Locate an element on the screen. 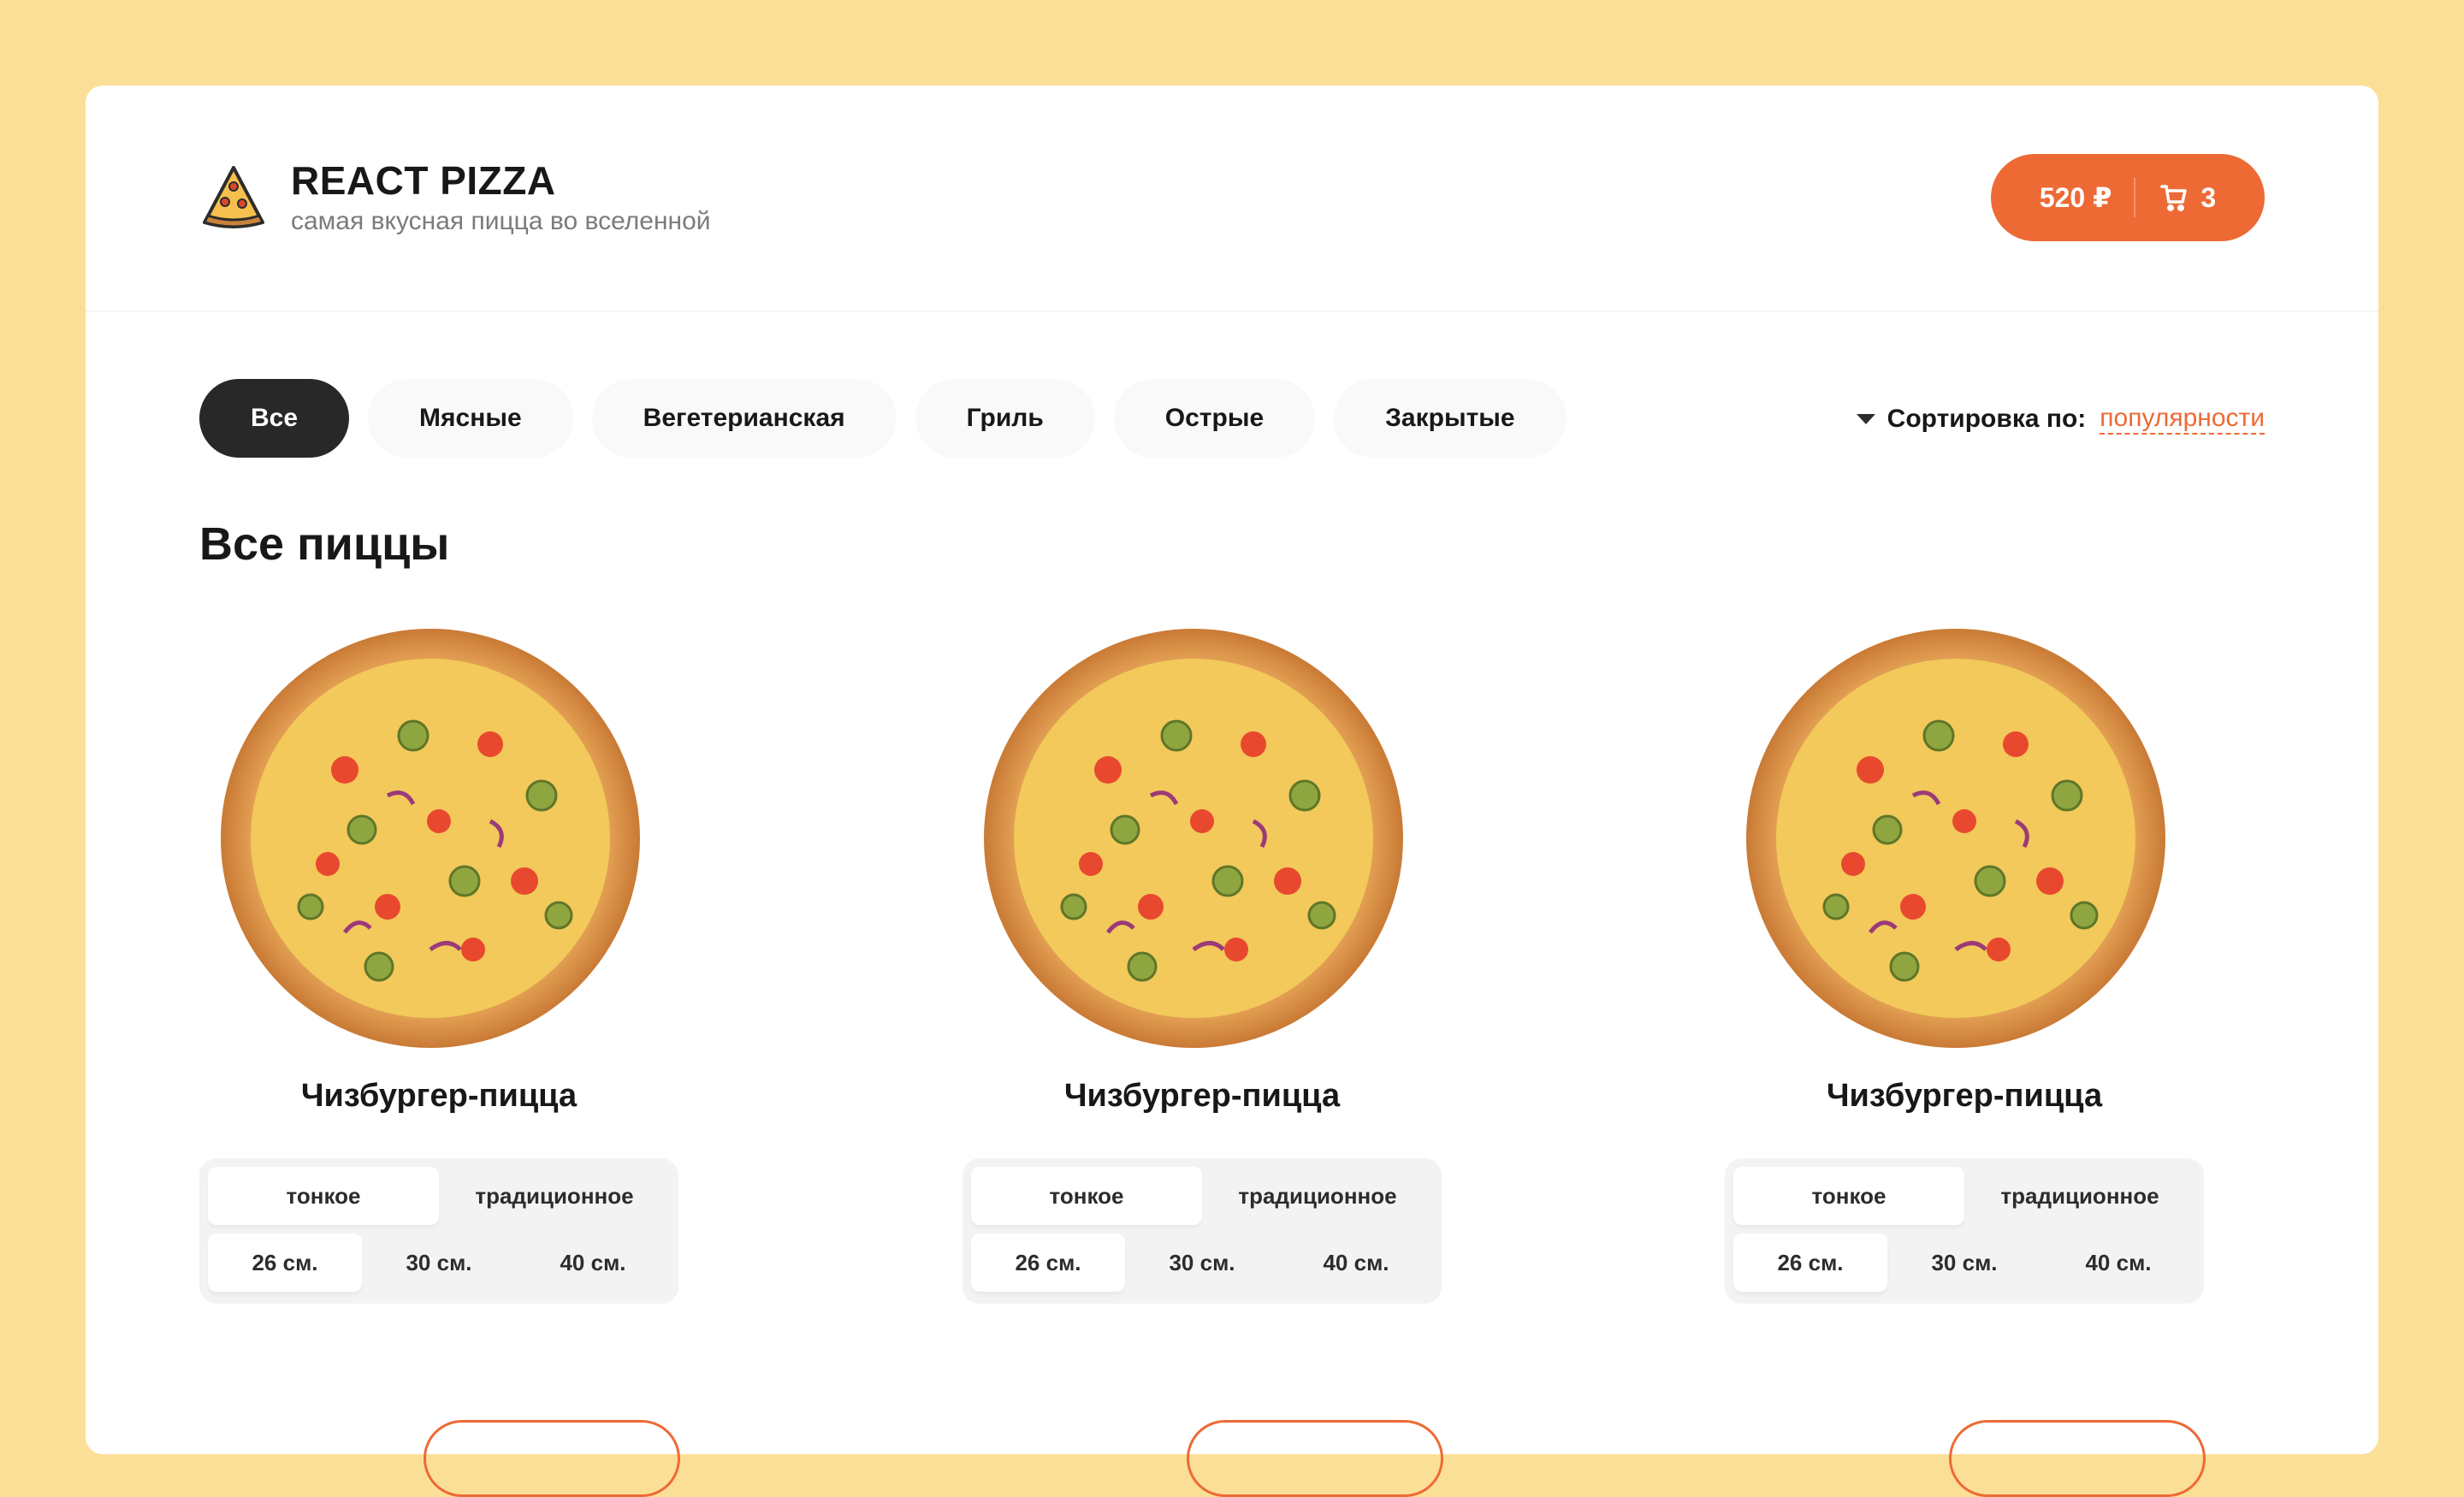  category-meat: Мясные is located at coordinates (470, 418).